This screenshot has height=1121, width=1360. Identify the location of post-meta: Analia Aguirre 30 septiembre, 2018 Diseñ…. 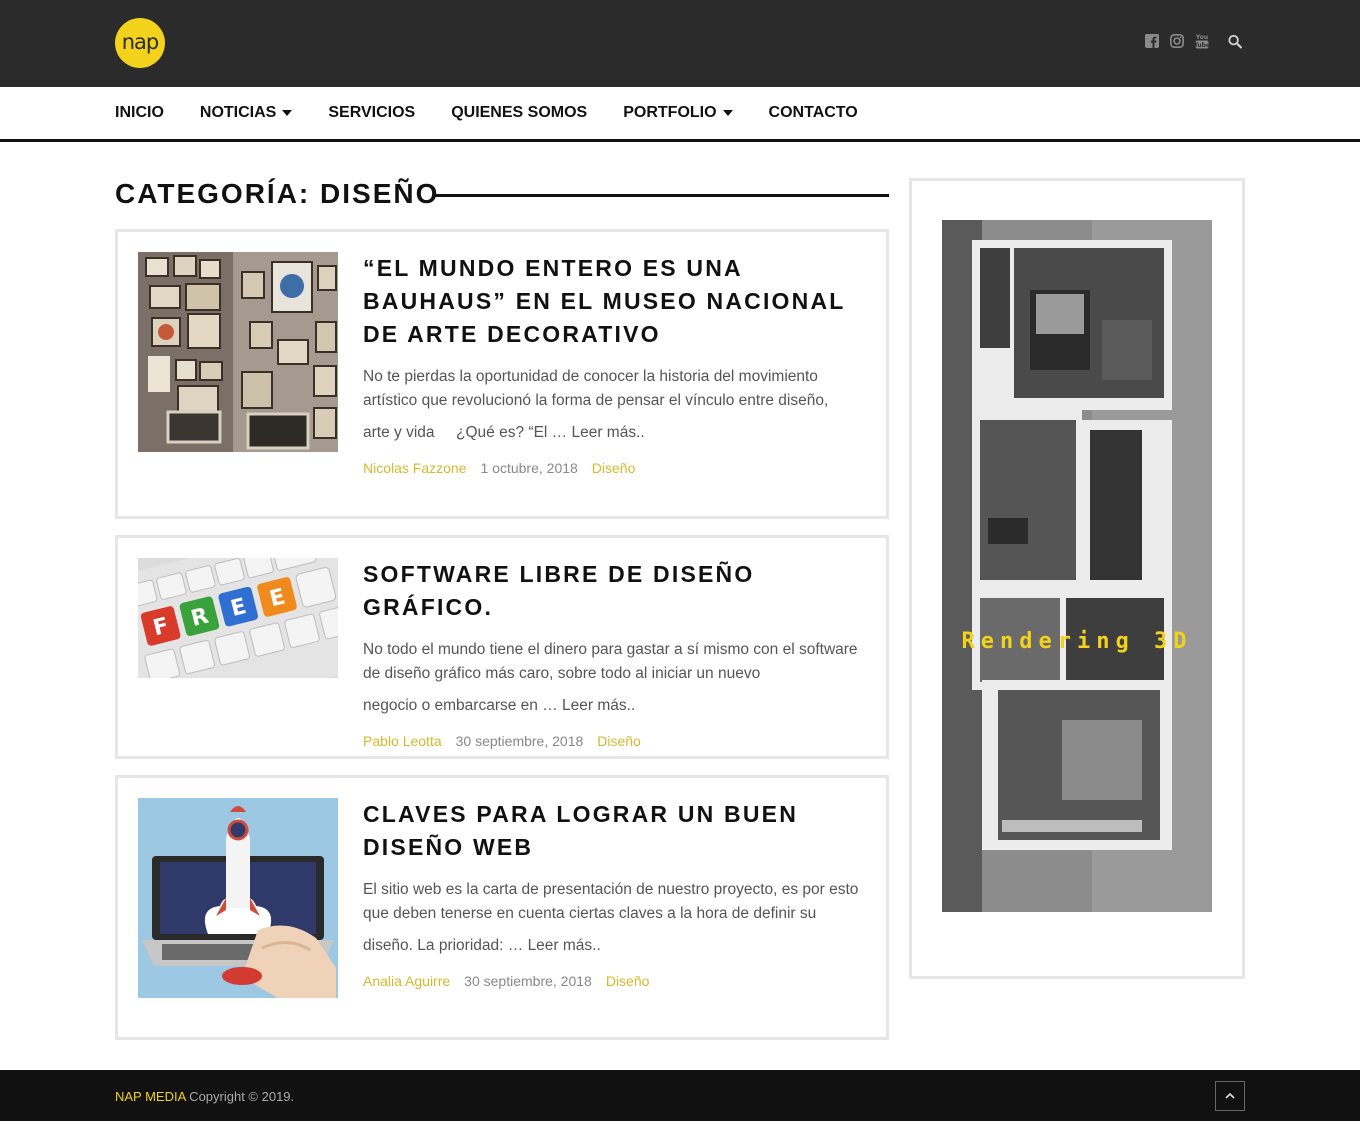
(614, 981).